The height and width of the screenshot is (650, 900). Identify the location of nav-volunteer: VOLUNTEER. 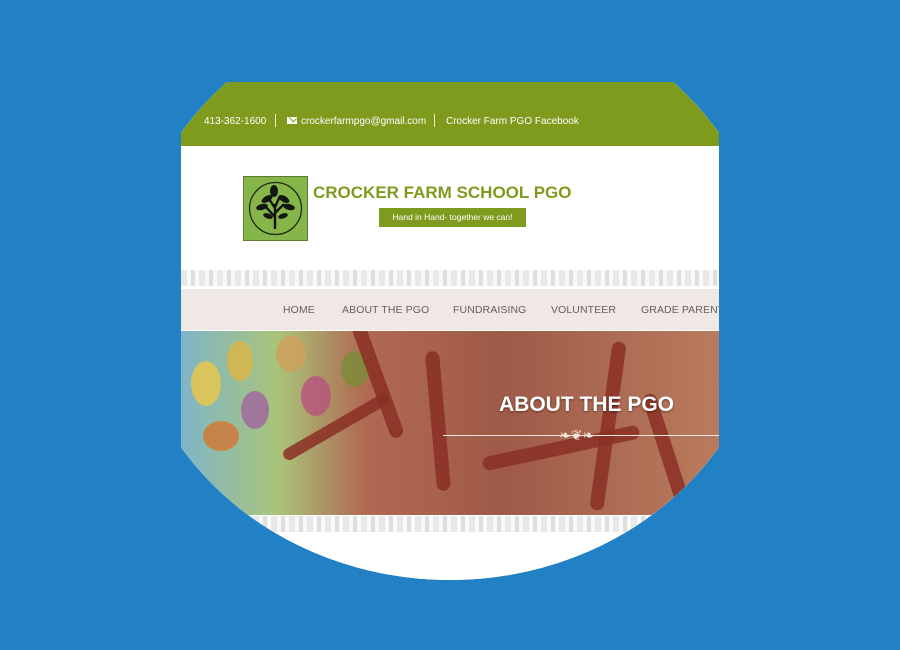
(583, 310).